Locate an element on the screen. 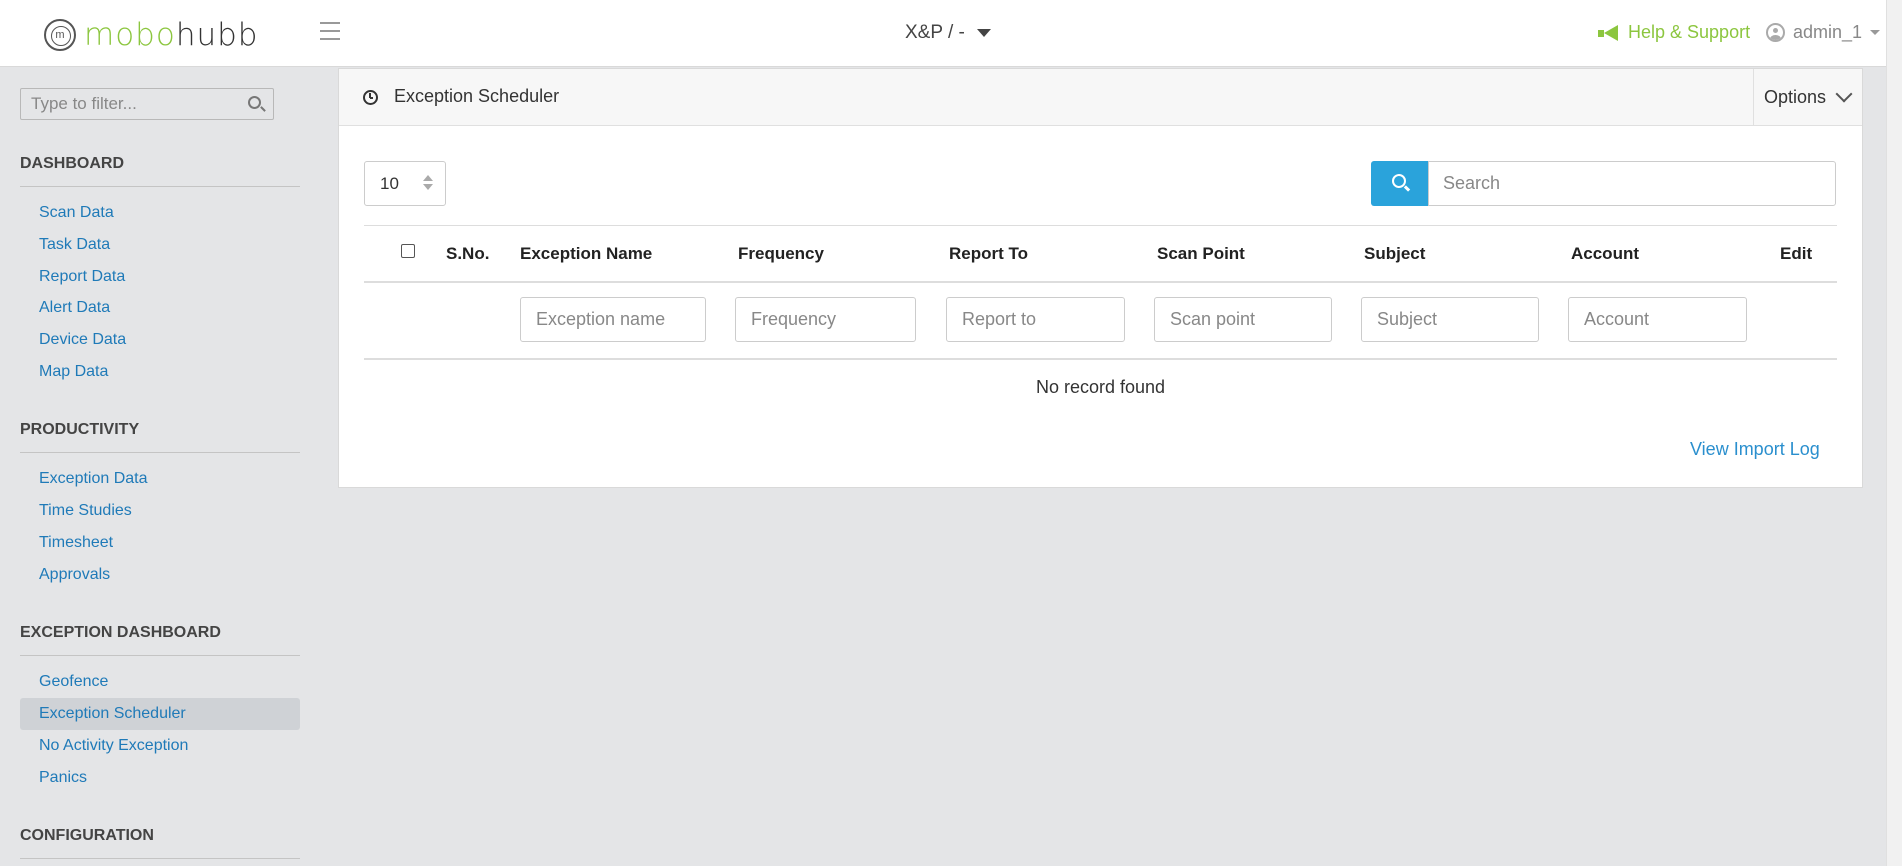  clock-icon is located at coordinates (370, 97).